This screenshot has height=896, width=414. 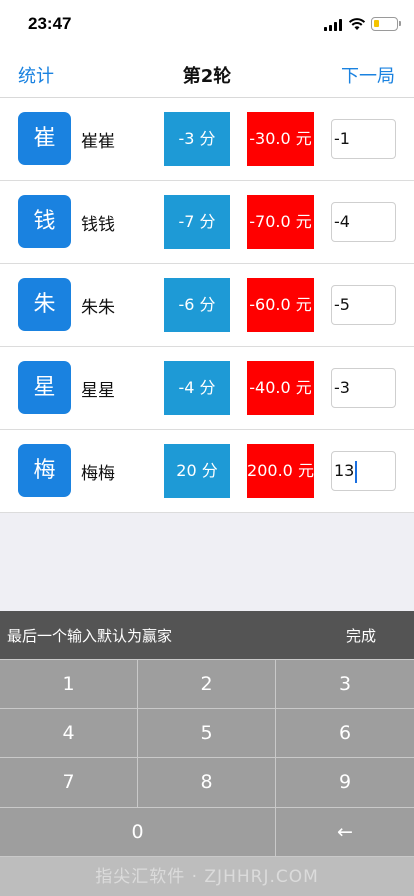 I want to click on key-4: 4, so click(x=68, y=733).